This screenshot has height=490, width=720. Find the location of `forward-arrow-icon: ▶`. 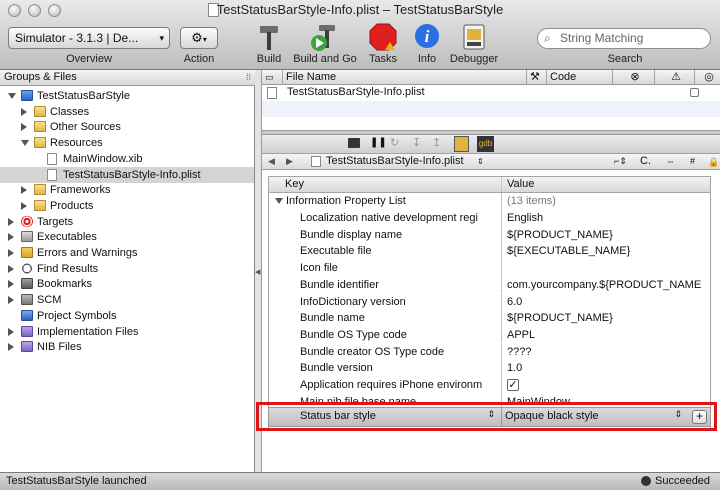

forward-arrow-icon: ▶ is located at coordinates (289, 161).